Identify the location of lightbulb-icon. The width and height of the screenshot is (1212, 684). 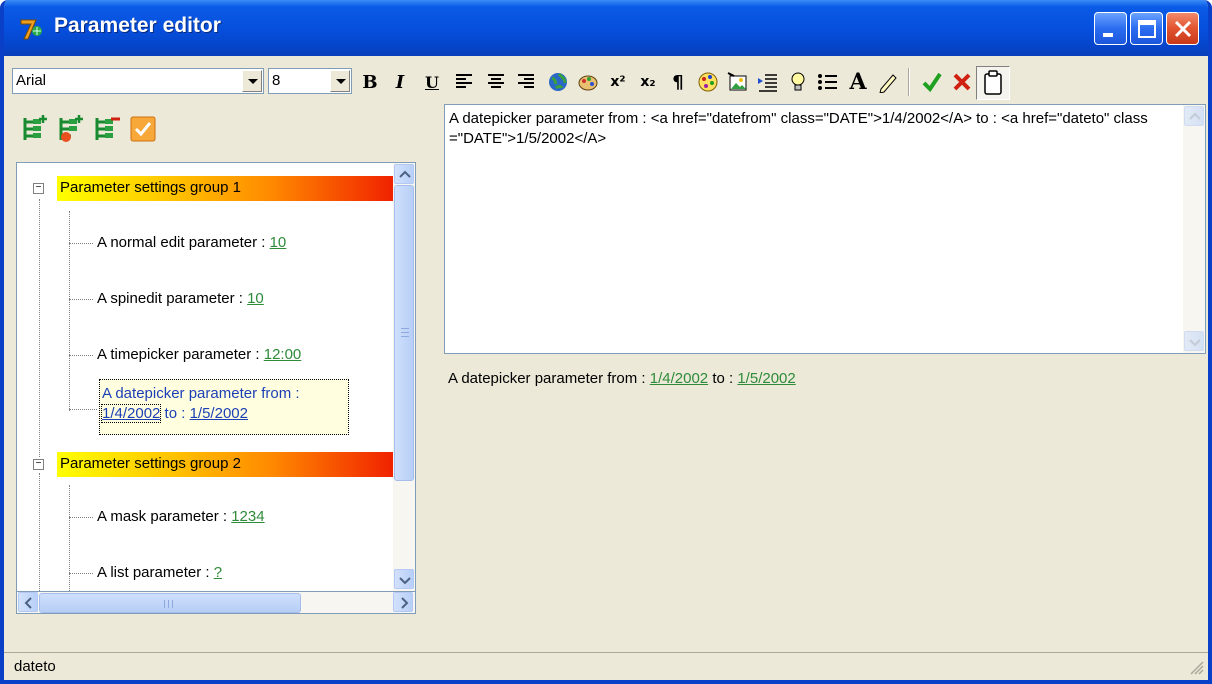
(798, 81).